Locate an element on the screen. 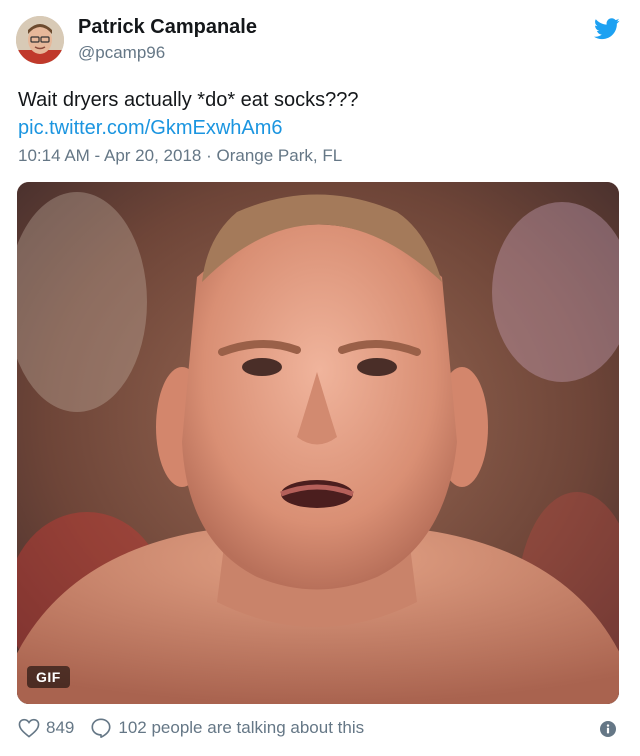  timestamp: 10:14 AM - Apr 20, 2018 is located at coordinates (109, 155).